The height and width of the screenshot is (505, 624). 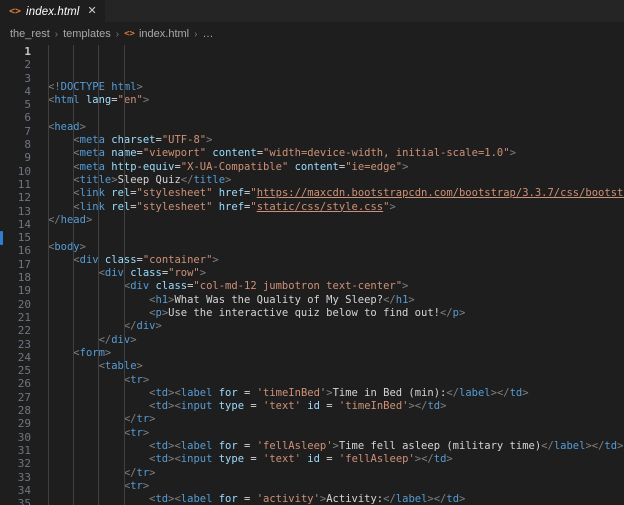 I want to click on line-number: 29, so click(x=24, y=424).